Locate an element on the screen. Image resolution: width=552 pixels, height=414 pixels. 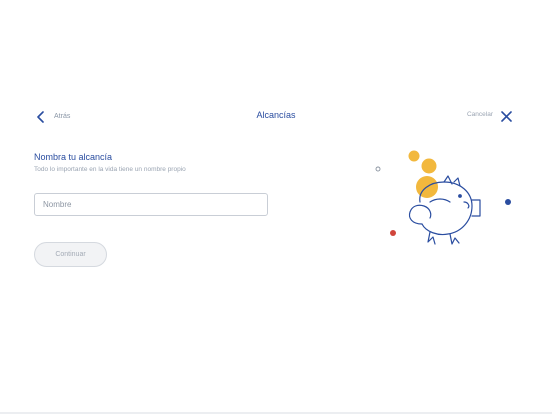
decor-dot-blue is located at coordinates (508, 202).